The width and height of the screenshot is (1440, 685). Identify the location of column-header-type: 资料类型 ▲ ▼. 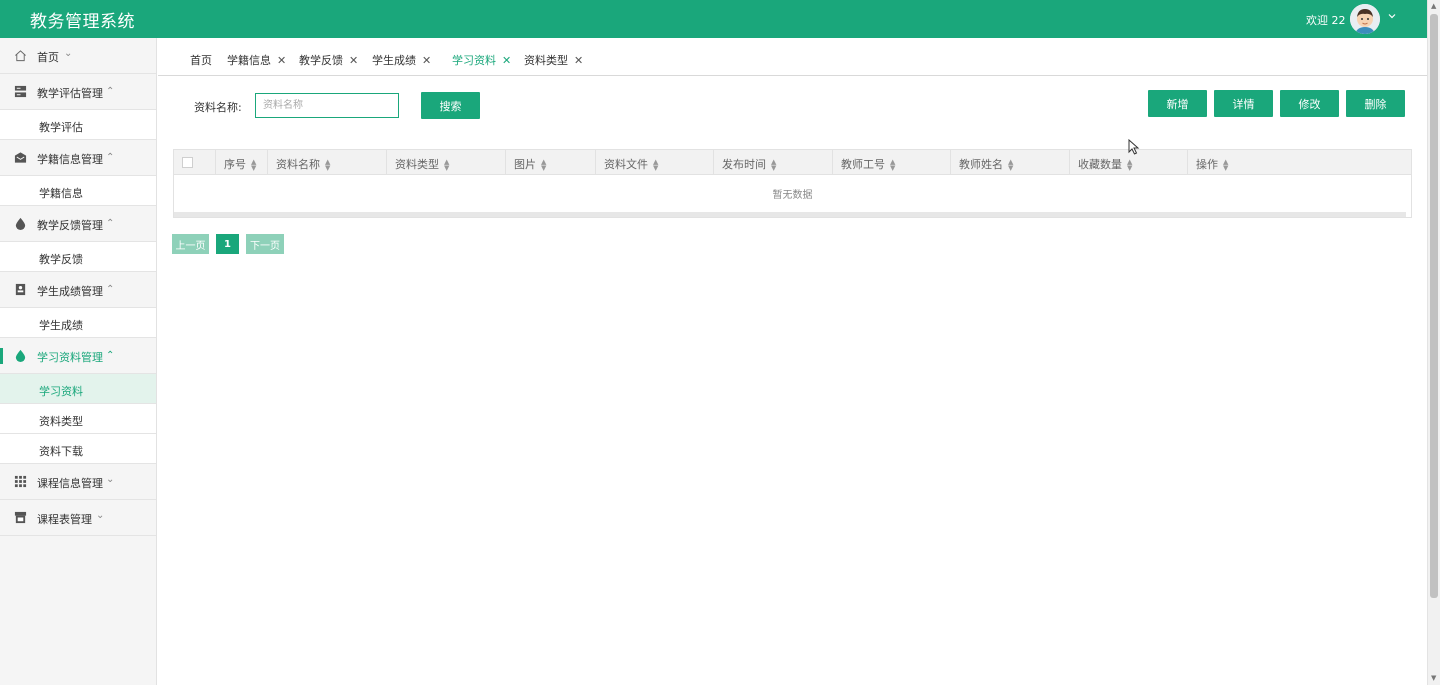
(445, 162).